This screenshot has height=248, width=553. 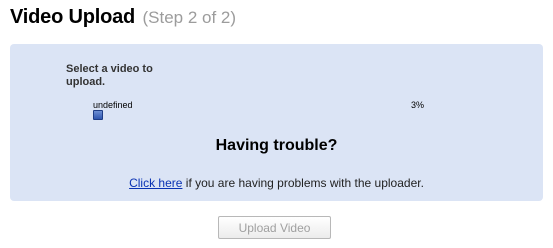 I want to click on upload-video-button: Upload Video, so click(x=274, y=227).